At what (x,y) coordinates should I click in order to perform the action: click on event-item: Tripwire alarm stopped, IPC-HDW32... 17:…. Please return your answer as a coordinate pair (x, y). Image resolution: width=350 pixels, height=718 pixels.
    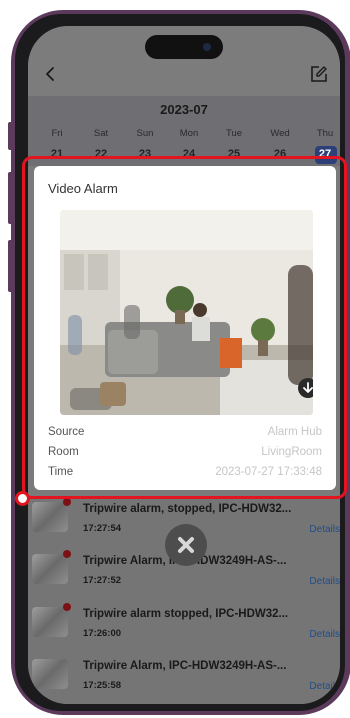
    Looking at the image, I should click on (184, 626).